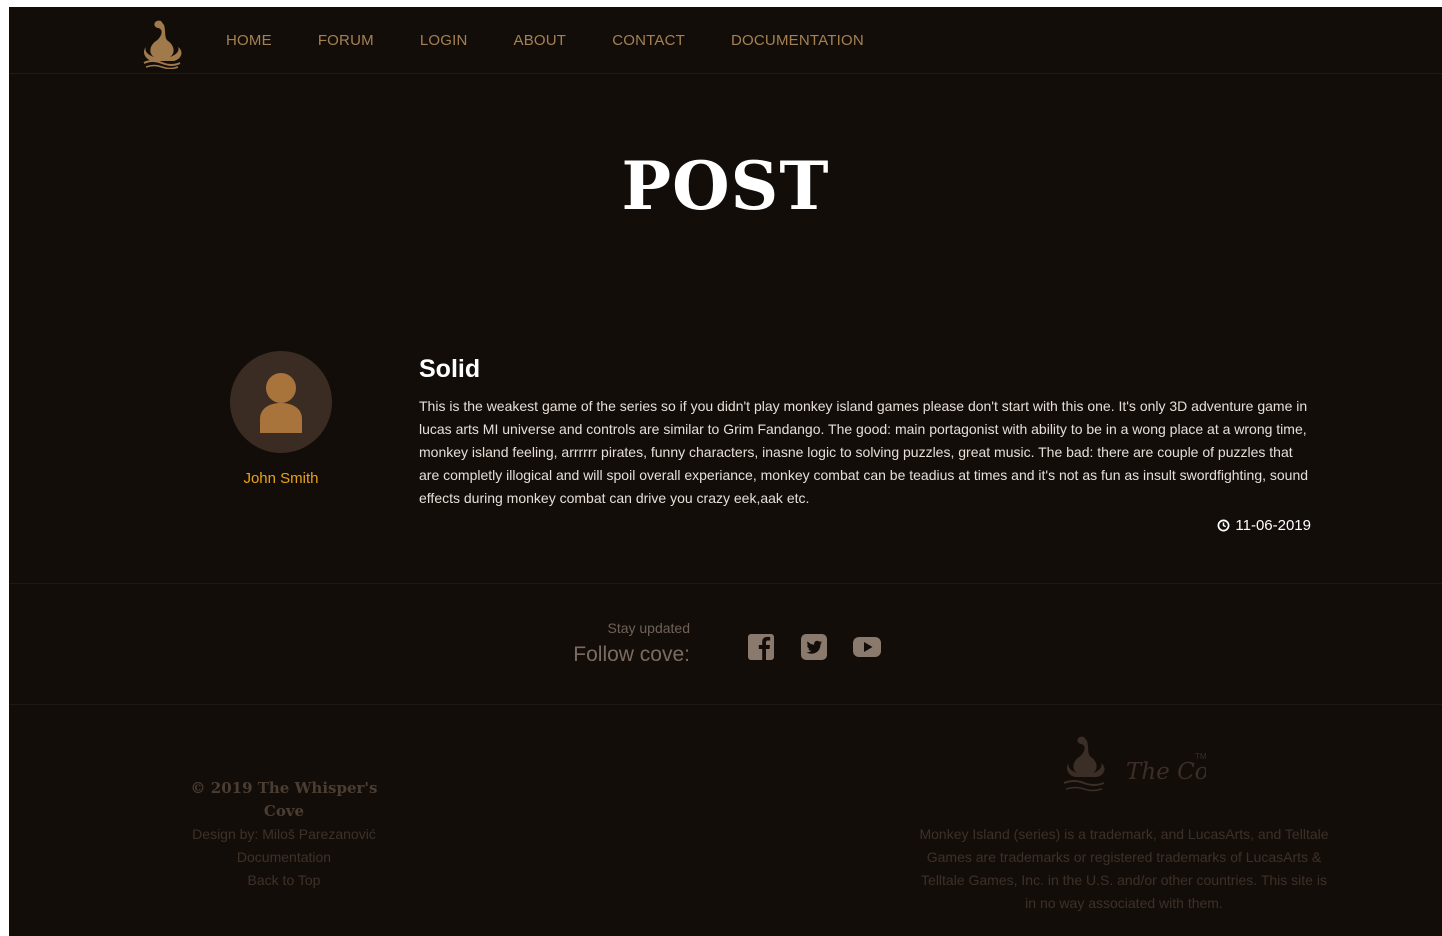  I want to click on designer-credit: Design by: Miloš Parezanović, so click(284, 834).